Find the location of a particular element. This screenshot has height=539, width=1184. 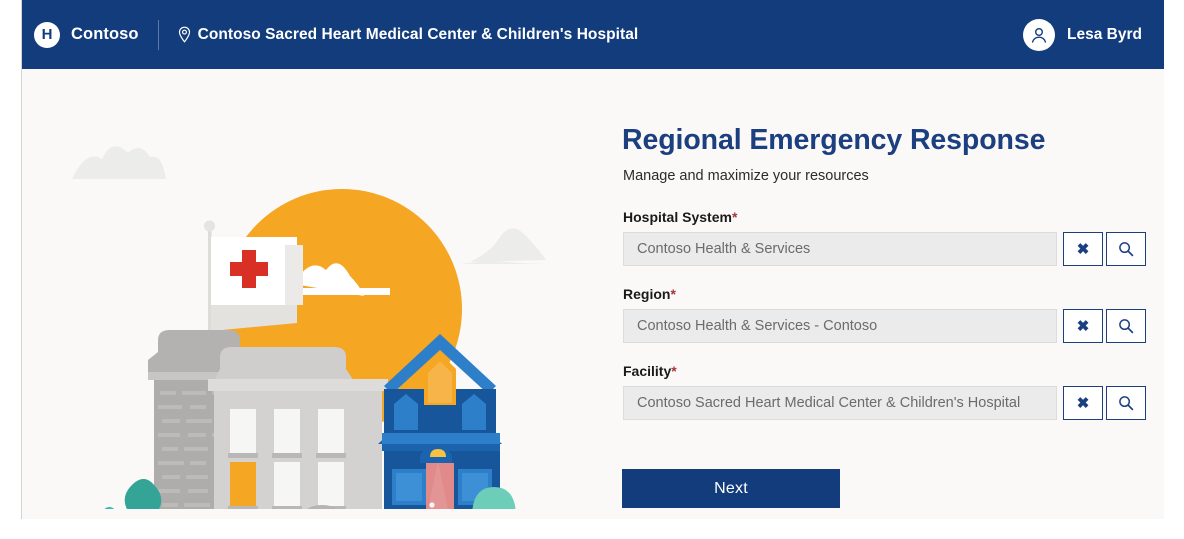

user-menu: Lesa Byrd is located at coordinates (1082, 34).